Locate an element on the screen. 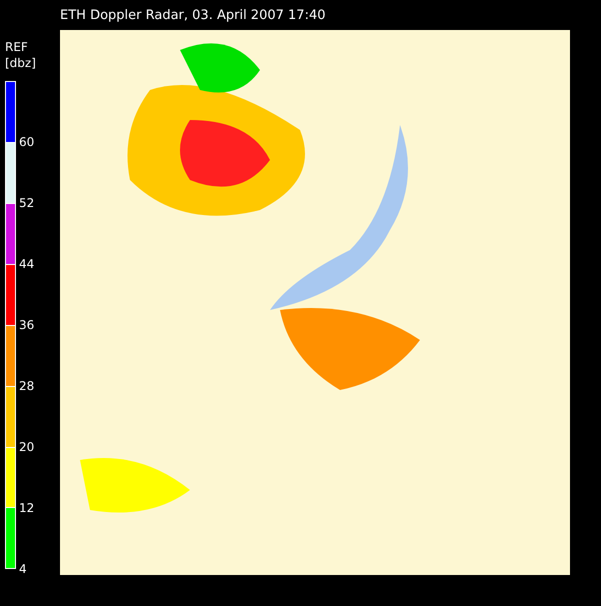 The height and width of the screenshot is (606, 601). legend-value: 36 is located at coordinates (26, 325).